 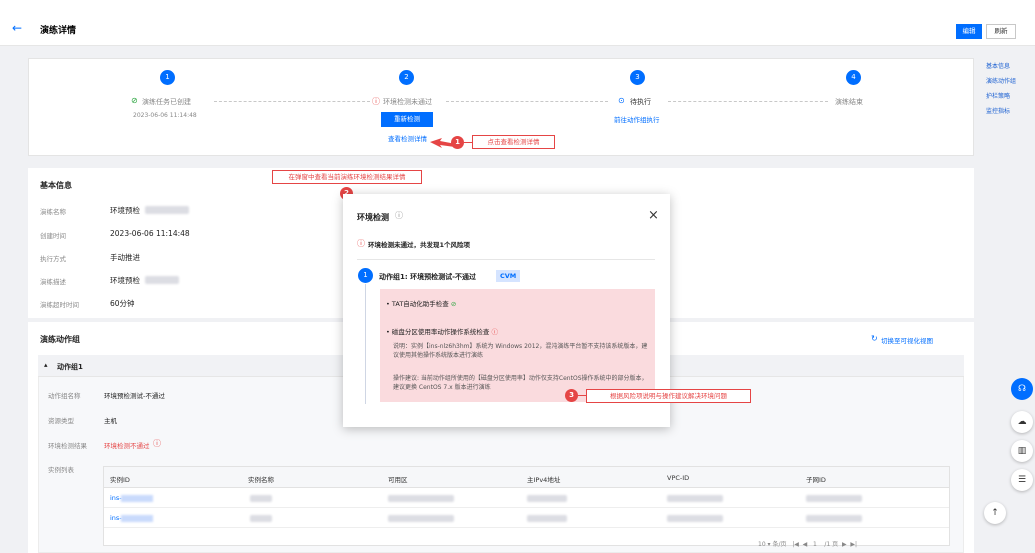 What do you see at coordinates (365, 344) in the screenshot?
I see `timeline-line` at bounding box center [365, 344].